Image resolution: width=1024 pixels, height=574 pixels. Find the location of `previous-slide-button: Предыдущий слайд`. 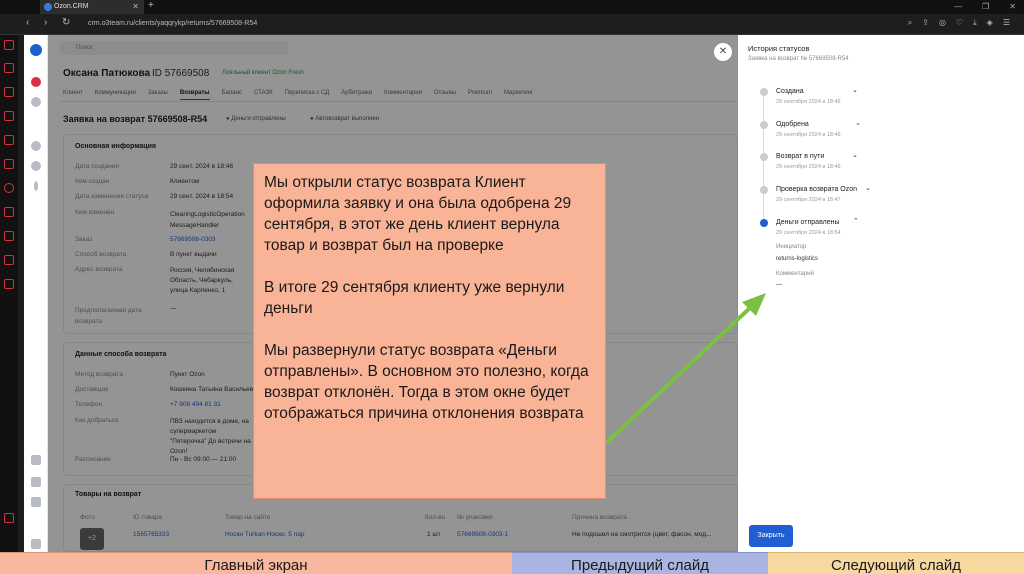

previous-slide-button: Предыдущий слайд is located at coordinates (640, 563).